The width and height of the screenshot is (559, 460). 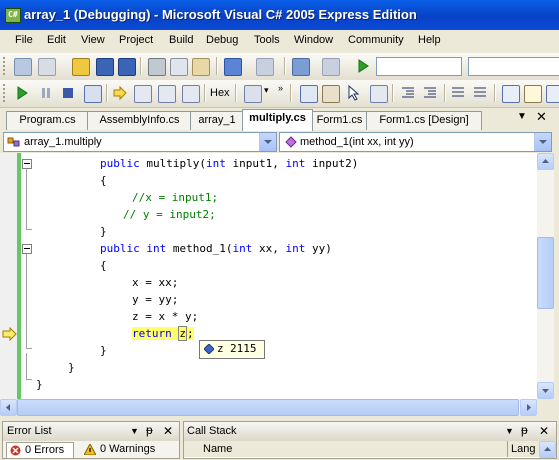 What do you see at coordinates (513, 66) in the screenshot?
I see `find-combo` at bounding box center [513, 66].